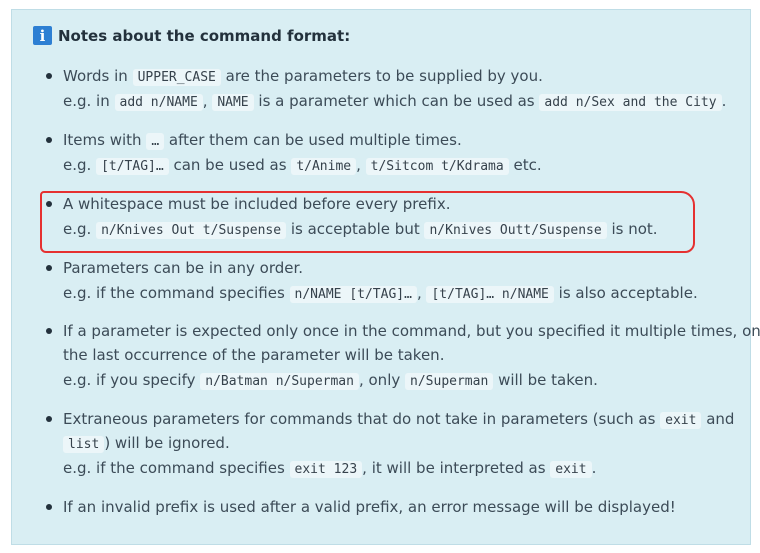  I want to click on info-icon: i, so click(42, 35).